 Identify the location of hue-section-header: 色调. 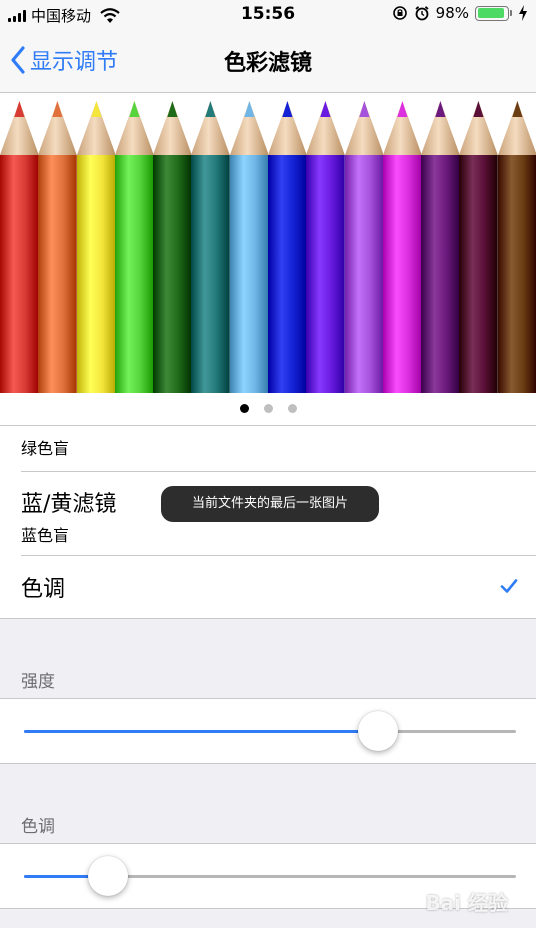
(38, 827).